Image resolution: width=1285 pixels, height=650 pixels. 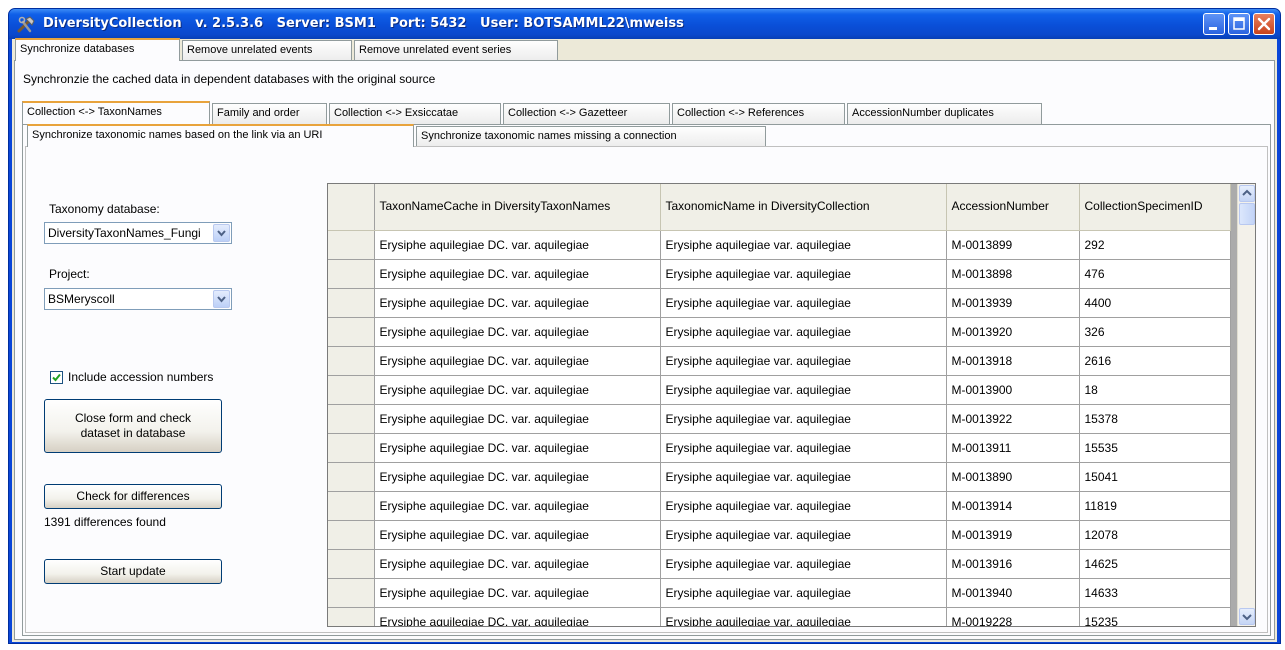 What do you see at coordinates (1155, 332) in the screenshot?
I see `cell-collectionspecimenid: 326` at bounding box center [1155, 332].